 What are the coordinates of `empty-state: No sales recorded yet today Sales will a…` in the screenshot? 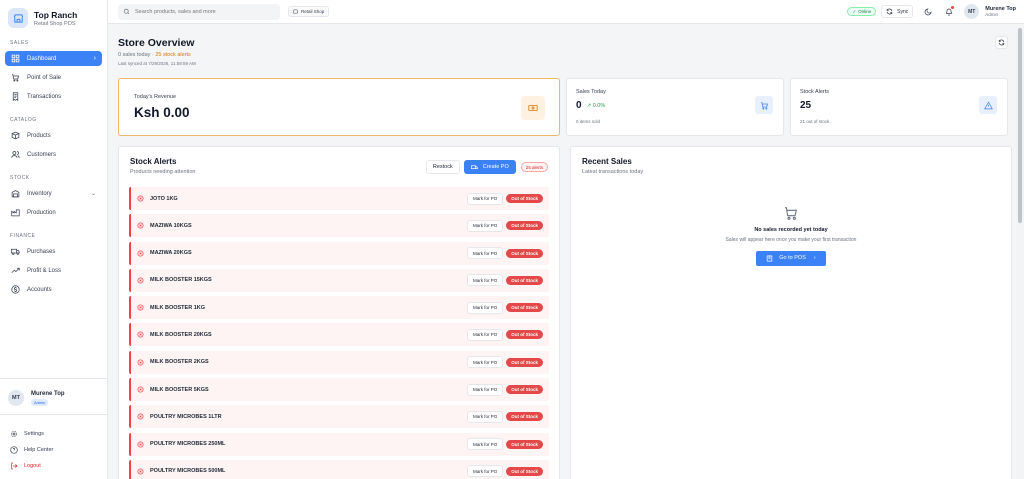 It's located at (791, 235).